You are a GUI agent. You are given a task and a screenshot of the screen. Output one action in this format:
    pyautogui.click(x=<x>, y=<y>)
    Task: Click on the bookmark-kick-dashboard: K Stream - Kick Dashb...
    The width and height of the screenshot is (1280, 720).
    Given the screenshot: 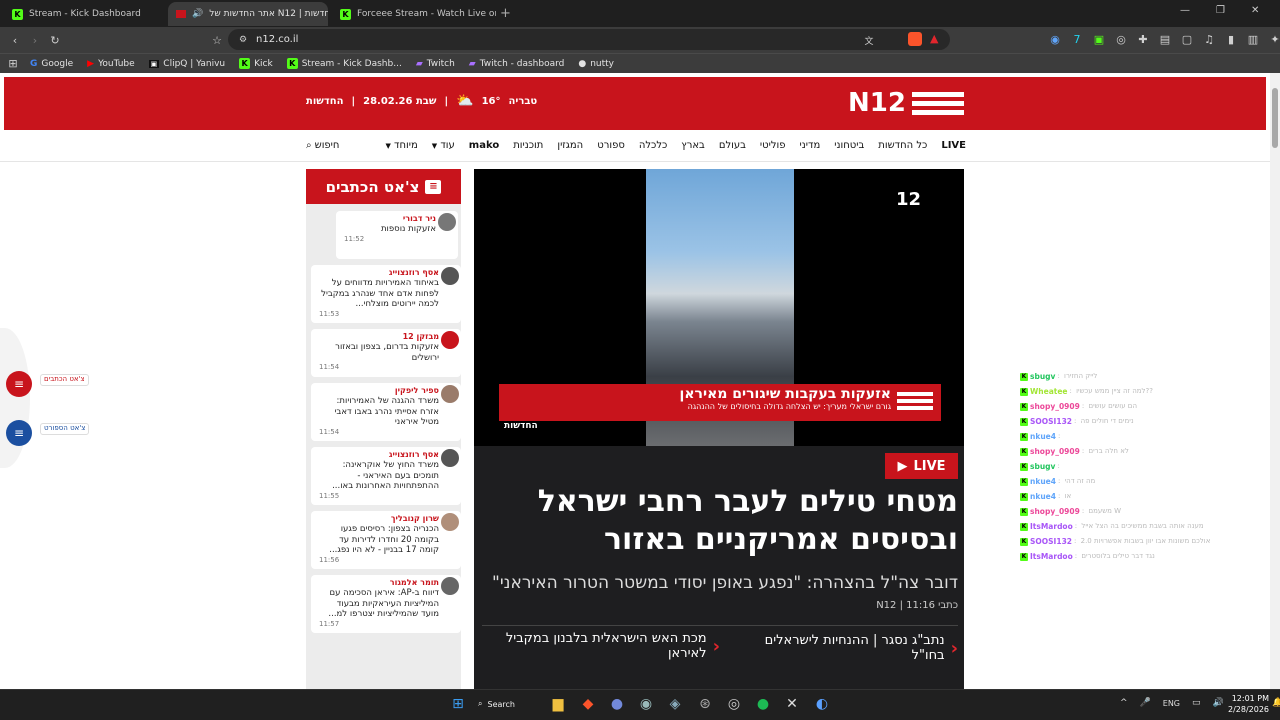 What is the action you would take?
    pyautogui.click(x=344, y=63)
    